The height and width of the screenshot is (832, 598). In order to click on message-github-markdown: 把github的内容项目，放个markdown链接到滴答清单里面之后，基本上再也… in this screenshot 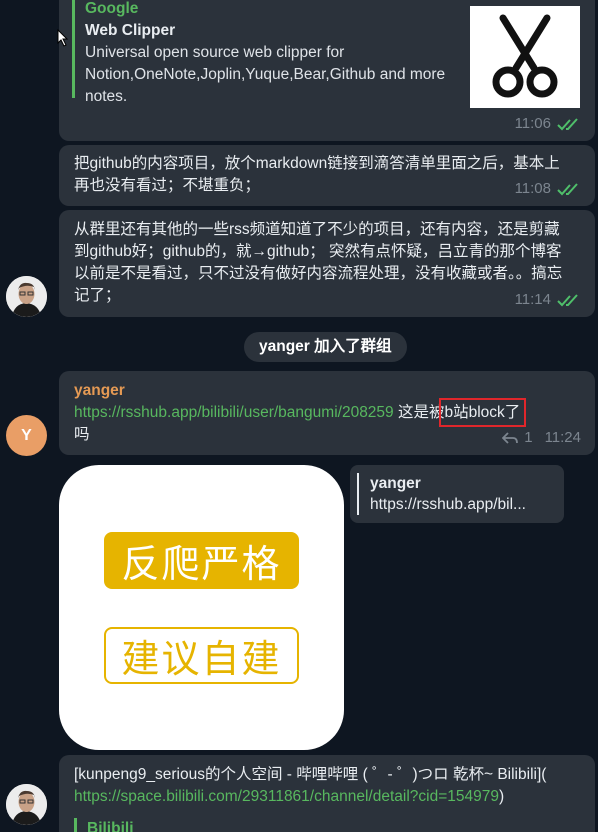, I will do `click(327, 175)`.